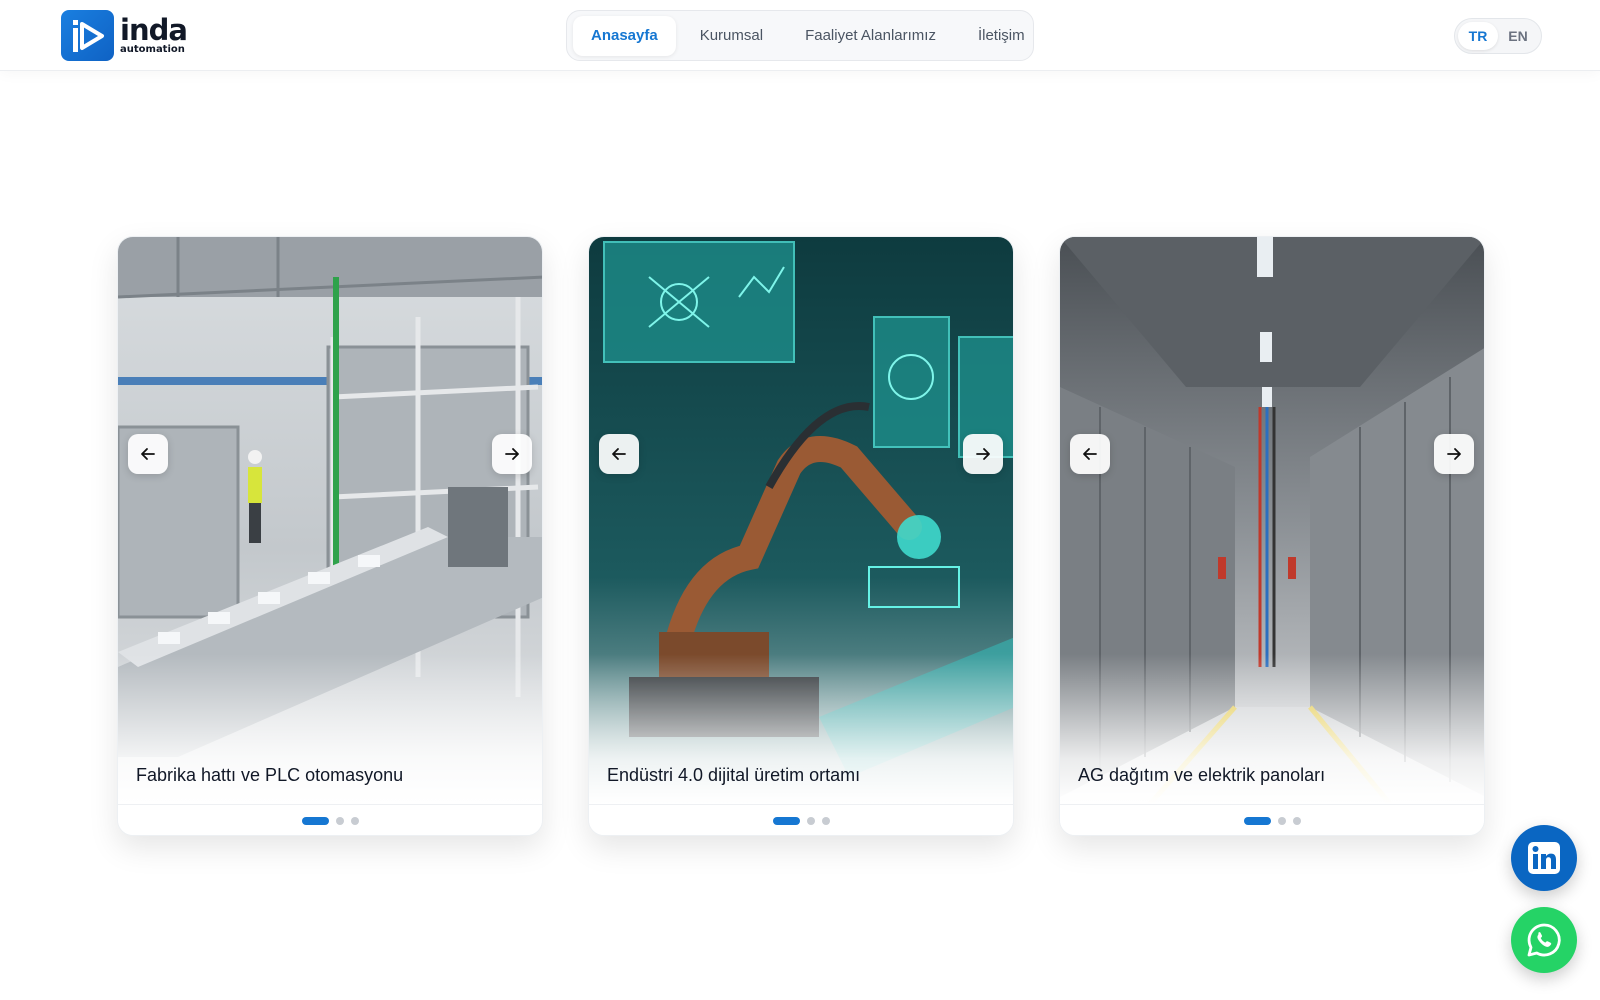 The width and height of the screenshot is (1600, 1000). Describe the element at coordinates (1518, 36) in the screenshot. I see `language-en-button: EN` at that location.